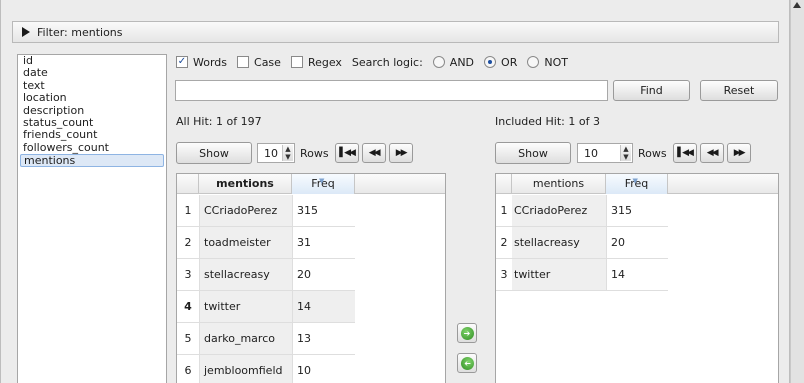 The image size is (804, 383). I want to click on table-row: 3 stellacreasy 20, so click(311, 275).